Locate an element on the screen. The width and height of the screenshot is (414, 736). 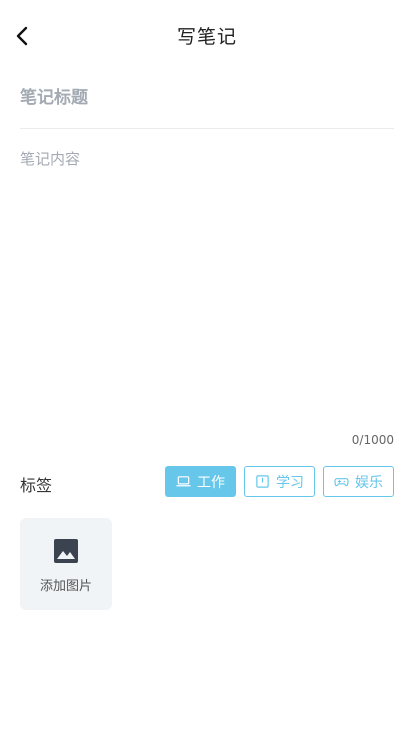
tag-study-button: 学习 is located at coordinates (279, 481).